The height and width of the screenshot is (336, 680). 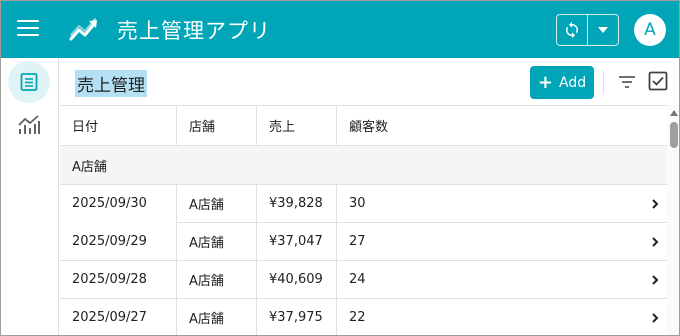 What do you see at coordinates (89, 167) in the screenshot?
I see `group-label: A店舗` at bounding box center [89, 167].